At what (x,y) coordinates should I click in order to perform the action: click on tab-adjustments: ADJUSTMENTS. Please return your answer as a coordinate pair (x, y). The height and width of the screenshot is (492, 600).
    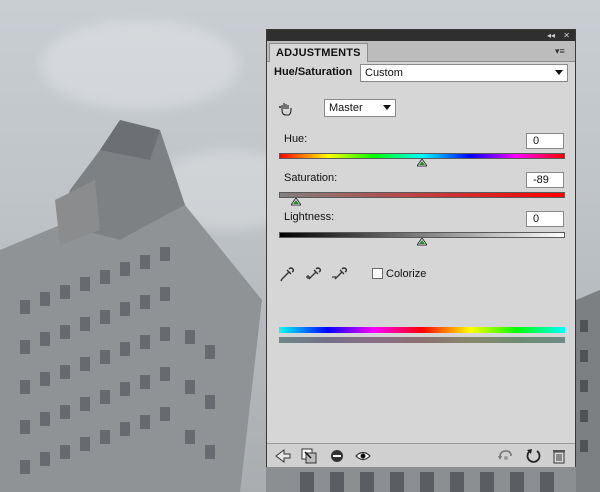
    Looking at the image, I should click on (318, 52).